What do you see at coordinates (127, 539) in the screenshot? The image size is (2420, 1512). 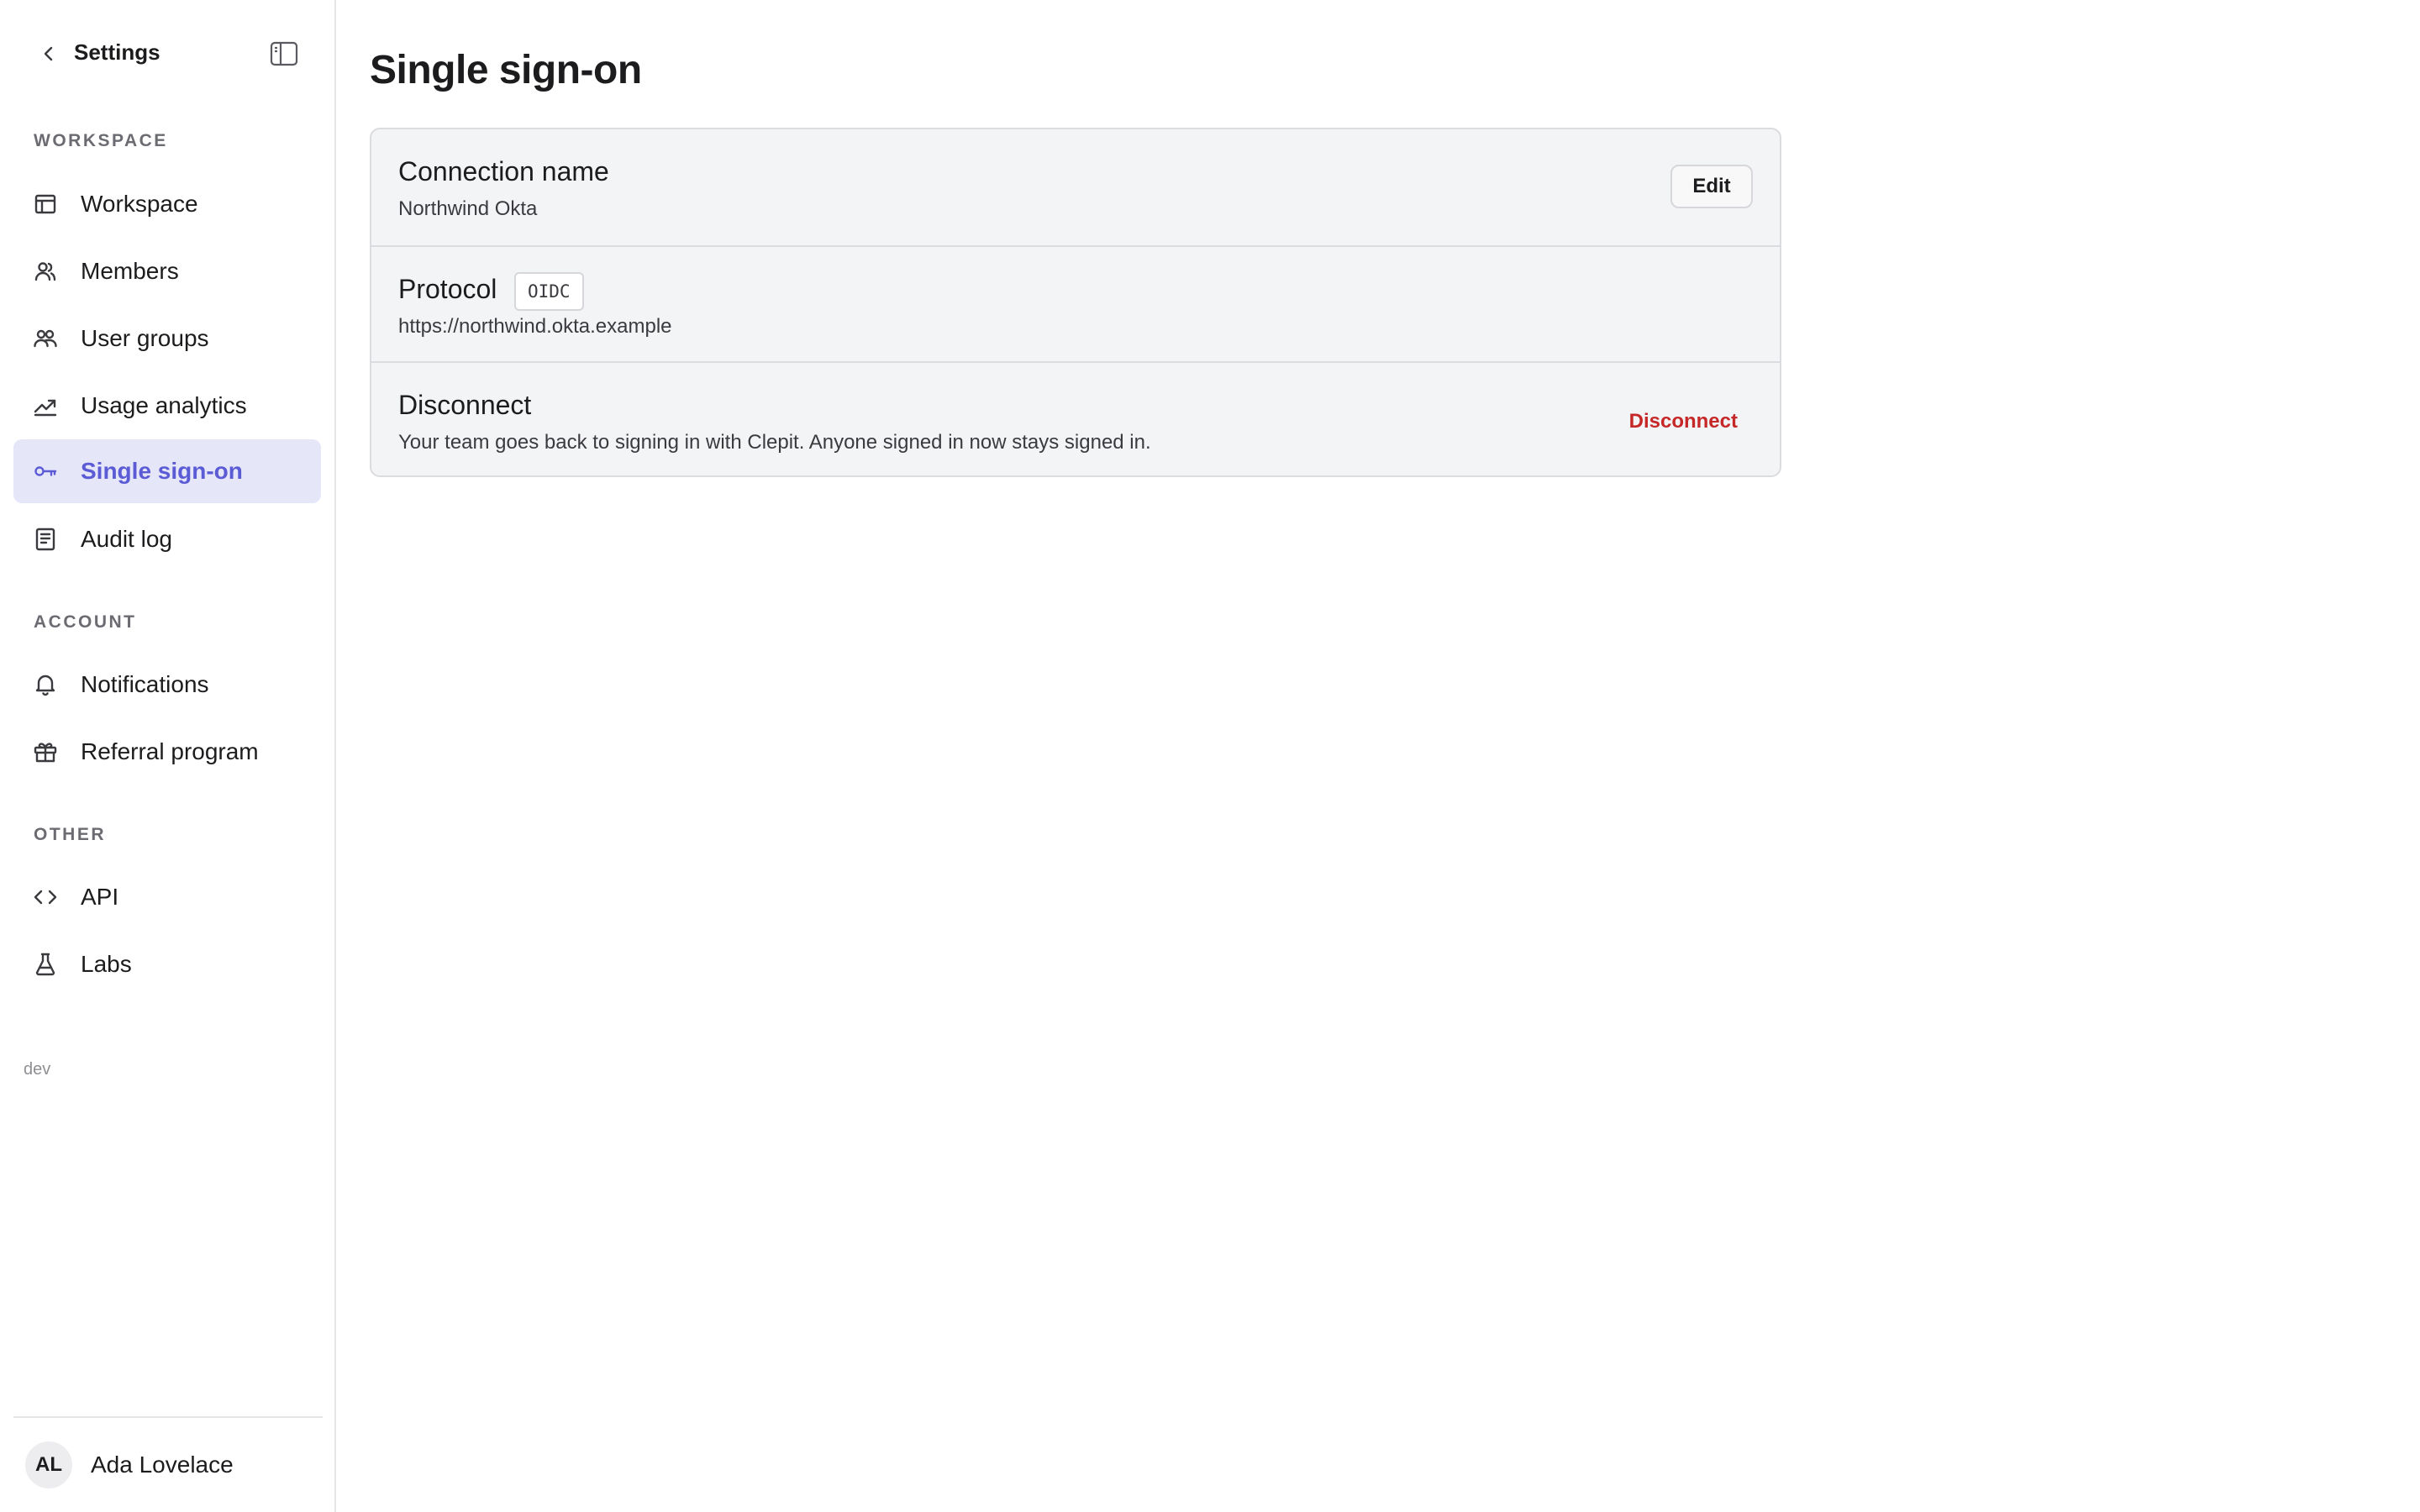 I see `sidebar-item-label: Audit log` at bounding box center [127, 539].